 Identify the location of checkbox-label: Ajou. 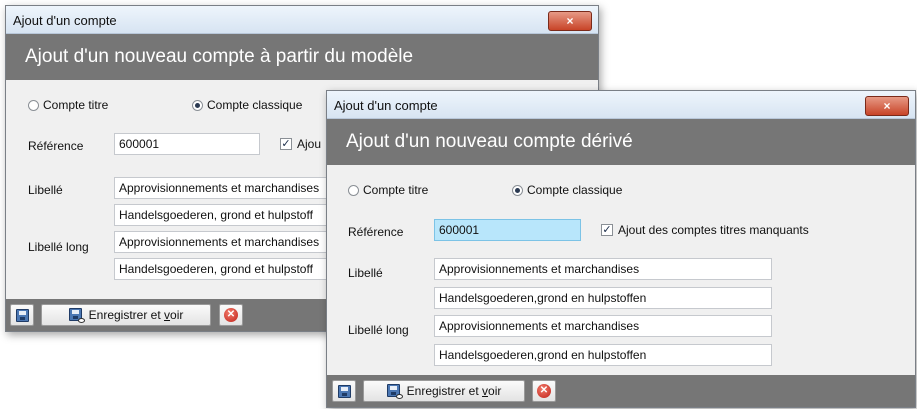
(309, 144).